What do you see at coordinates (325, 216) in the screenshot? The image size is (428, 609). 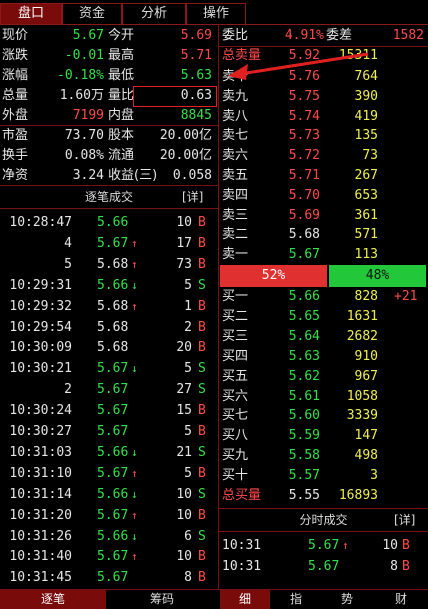 I see `sell-level-row: 卖三 5.69 361` at bounding box center [325, 216].